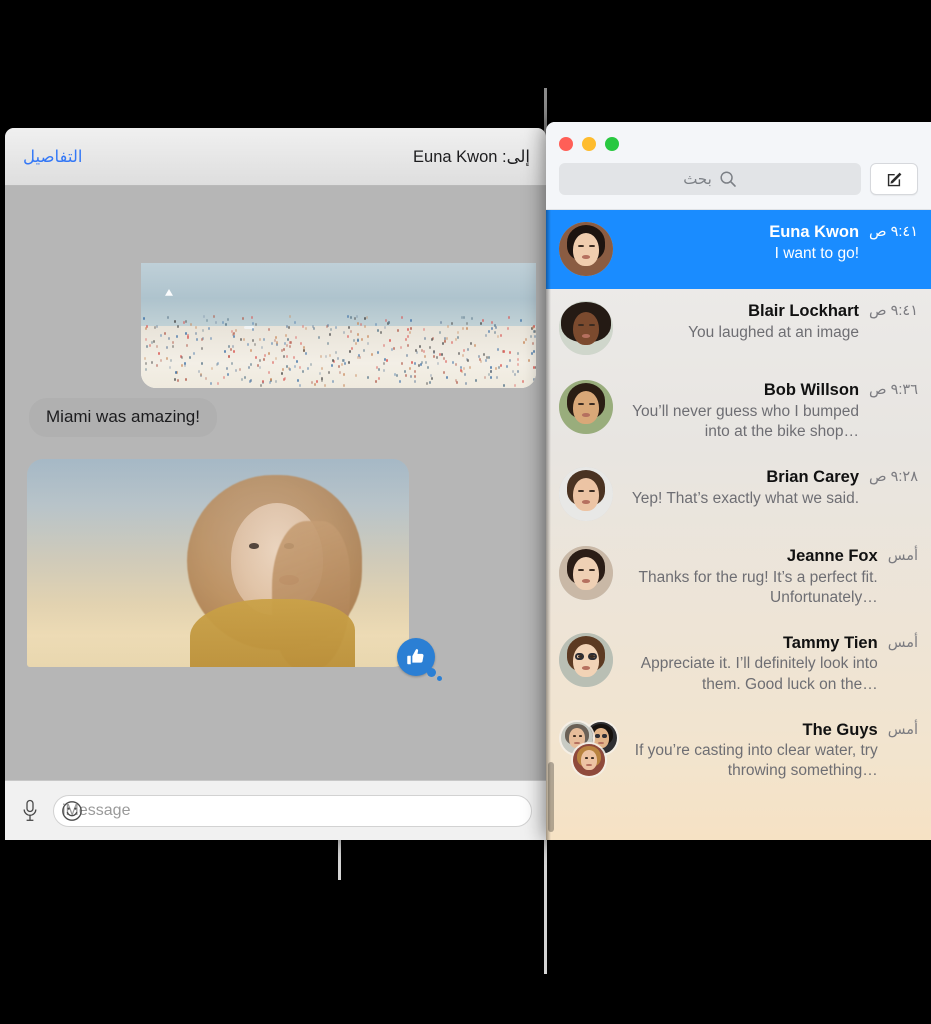 The image size is (931, 1024). I want to click on tapback-badge-dot-small, so click(439, 678).